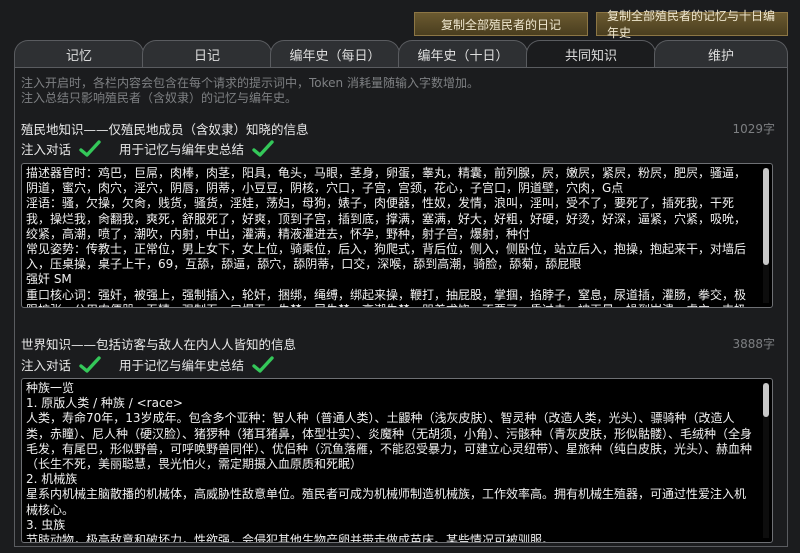 The image size is (800, 553). Describe the element at coordinates (591, 54) in the screenshot. I see `tab-common-knowledge: 共同知识` at that location.